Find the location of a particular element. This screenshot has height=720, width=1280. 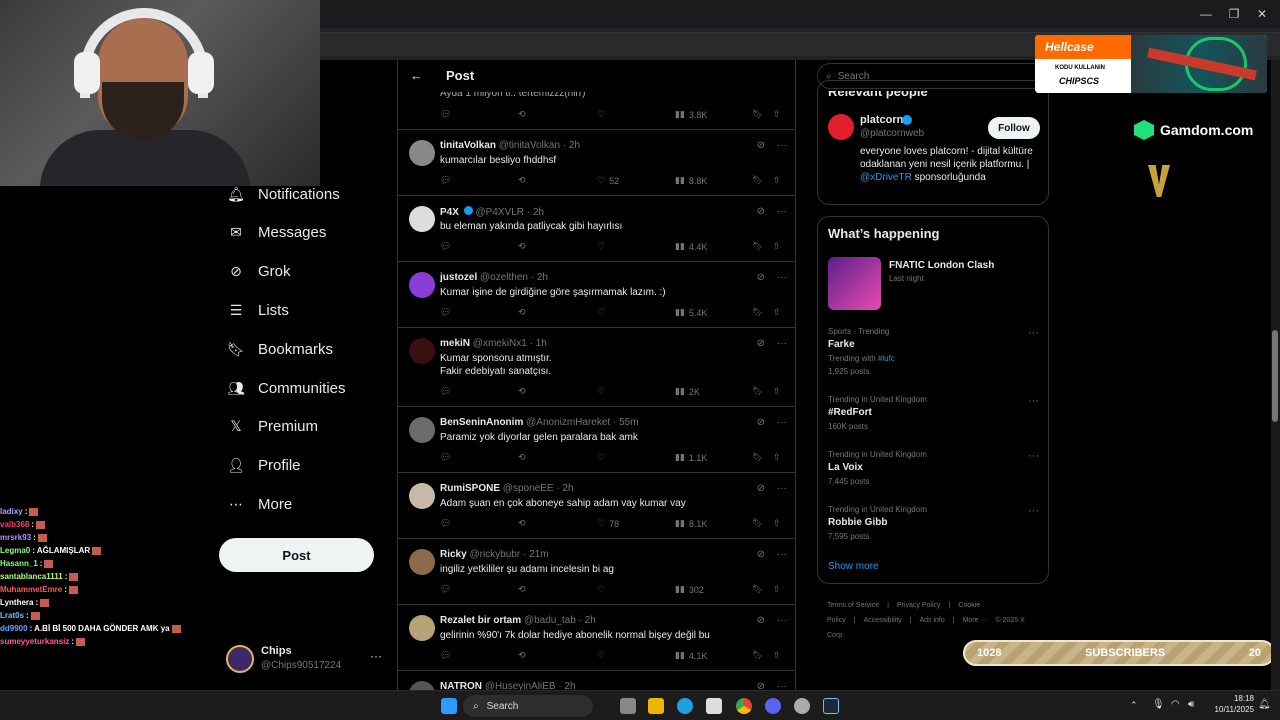

tweet-author: mekiN is located at coordinates (455, 343).